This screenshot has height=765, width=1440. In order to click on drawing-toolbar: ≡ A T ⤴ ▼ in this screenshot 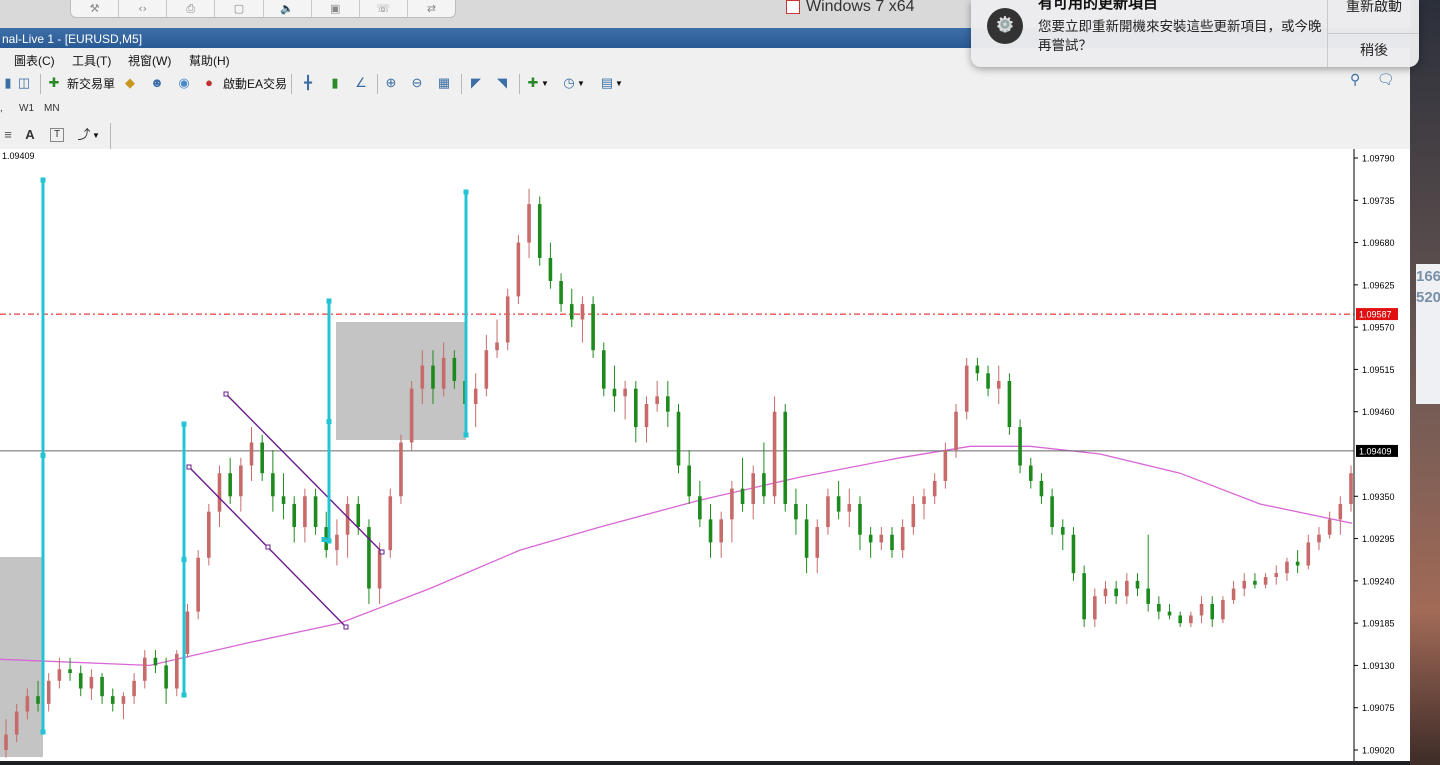, I will do `click(705, 135)`.